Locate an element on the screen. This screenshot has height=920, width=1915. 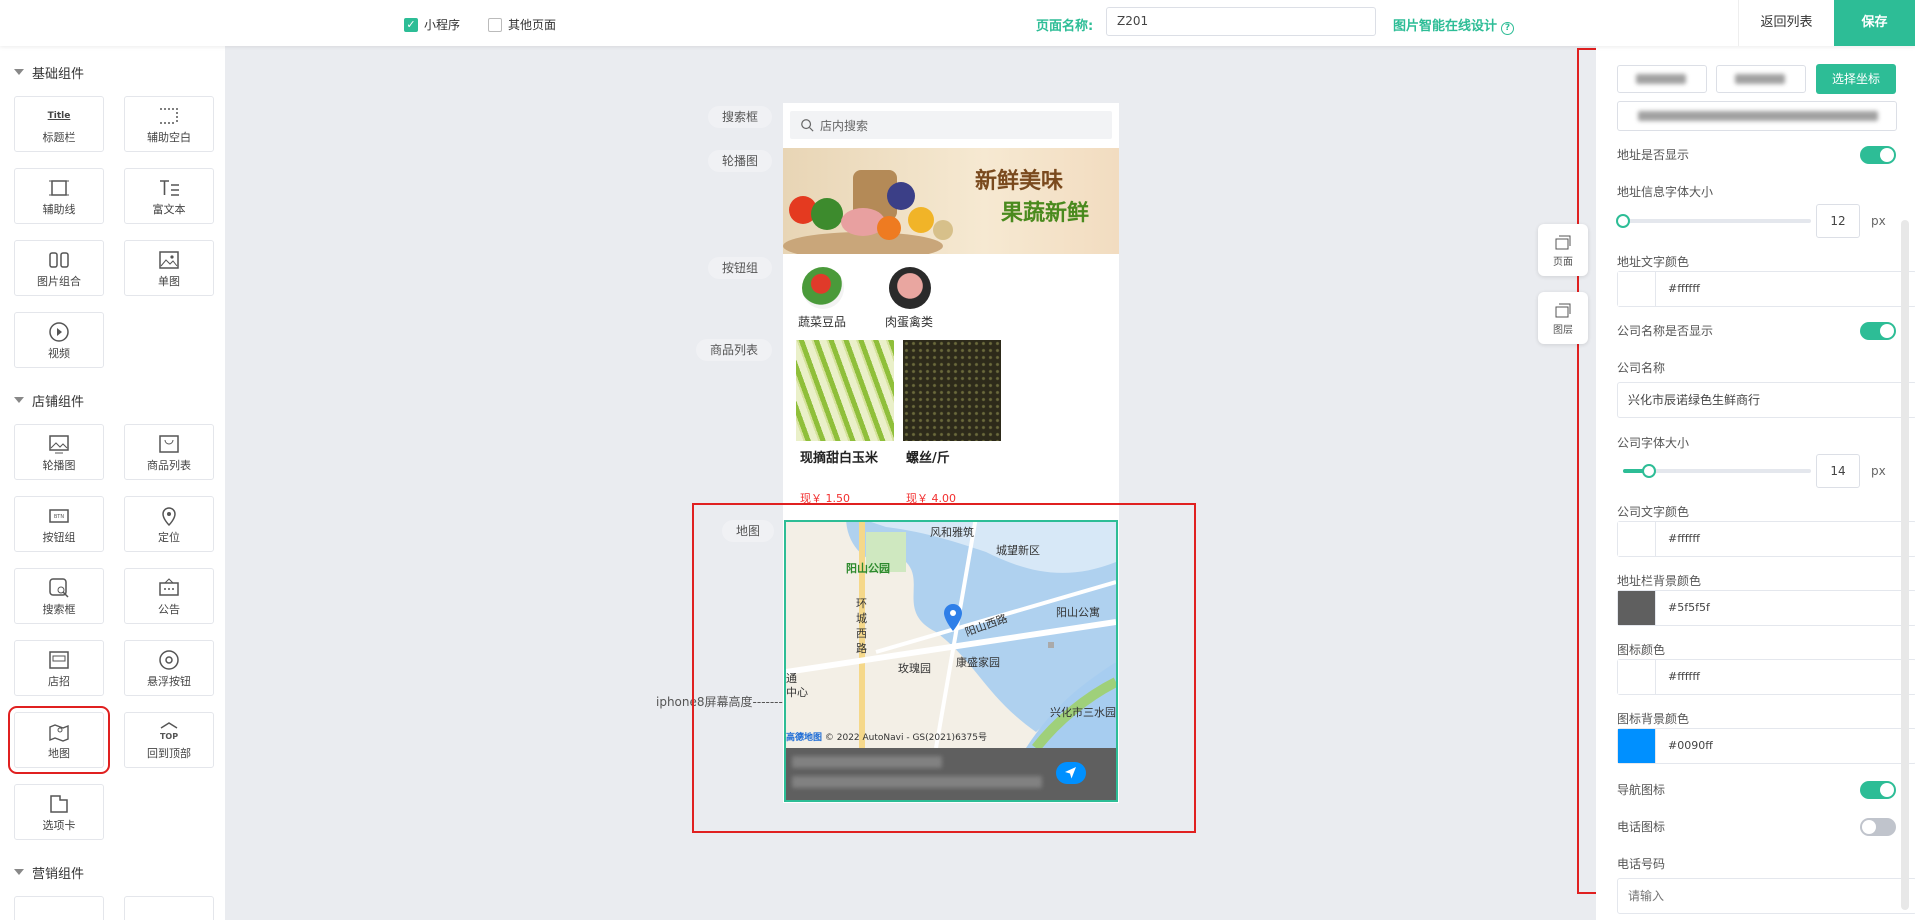
address-blurred is located at coordinates (1758, 116).